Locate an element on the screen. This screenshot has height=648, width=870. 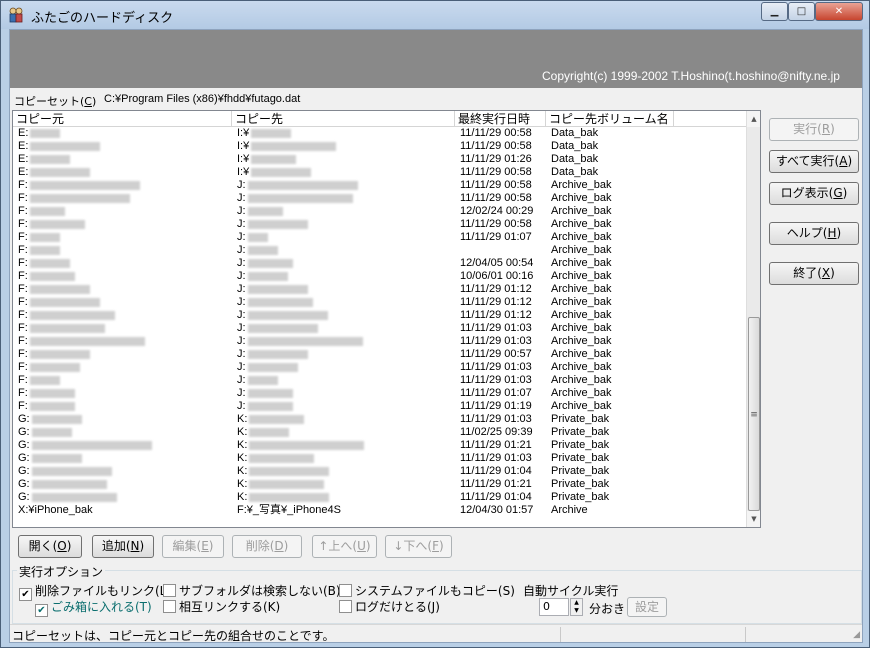
move-down-button: ↓下へ(F) is located at coordinates (418, 546).